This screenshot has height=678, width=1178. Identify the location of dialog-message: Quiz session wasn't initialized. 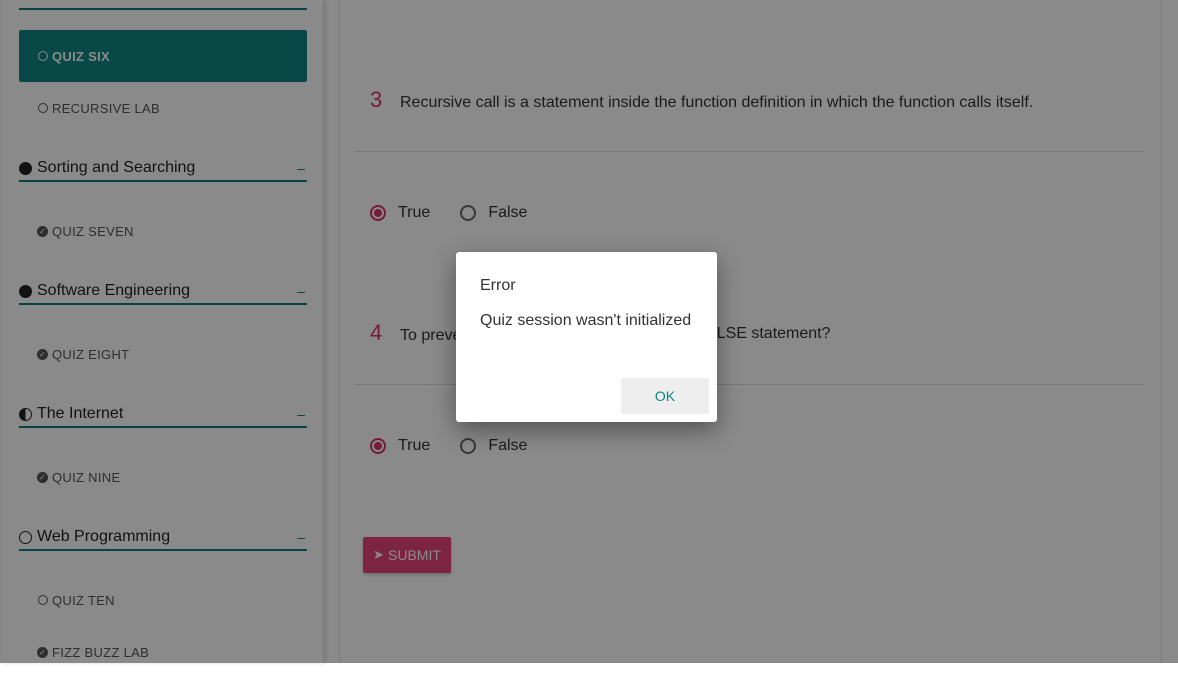
(586, 320).